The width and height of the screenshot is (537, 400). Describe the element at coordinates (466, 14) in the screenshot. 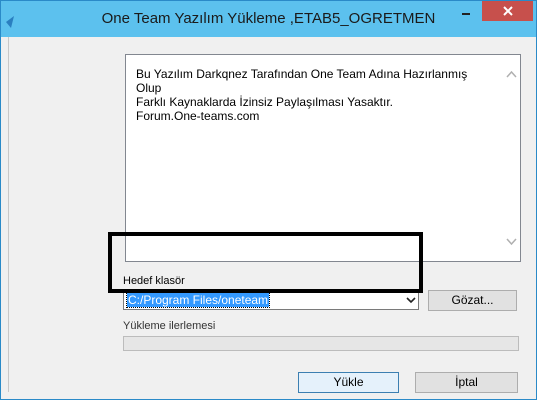

I see `minimize-icon` at that location.